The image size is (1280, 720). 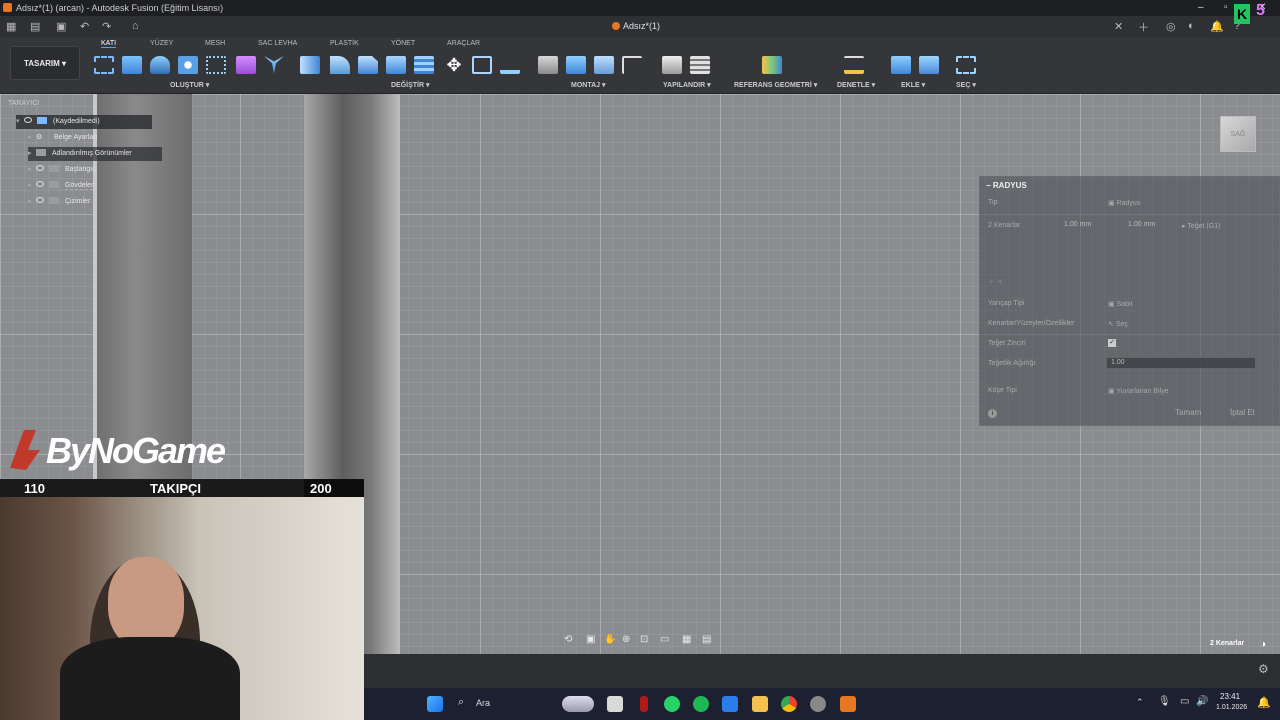 I want to click on group-configure: YAPILANDIR ▾, so click(x=687, y=85).